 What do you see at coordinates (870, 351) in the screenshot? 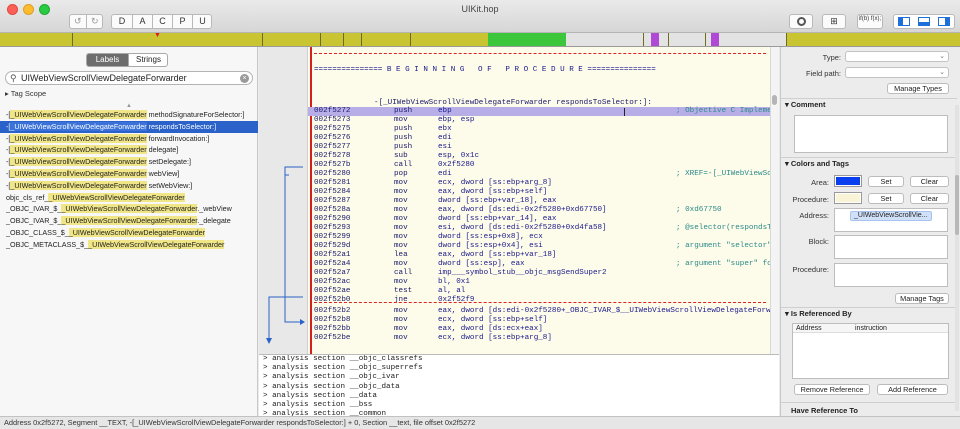
I see `referenced-by-table: Address instruction` at bounding box center [870, 351].